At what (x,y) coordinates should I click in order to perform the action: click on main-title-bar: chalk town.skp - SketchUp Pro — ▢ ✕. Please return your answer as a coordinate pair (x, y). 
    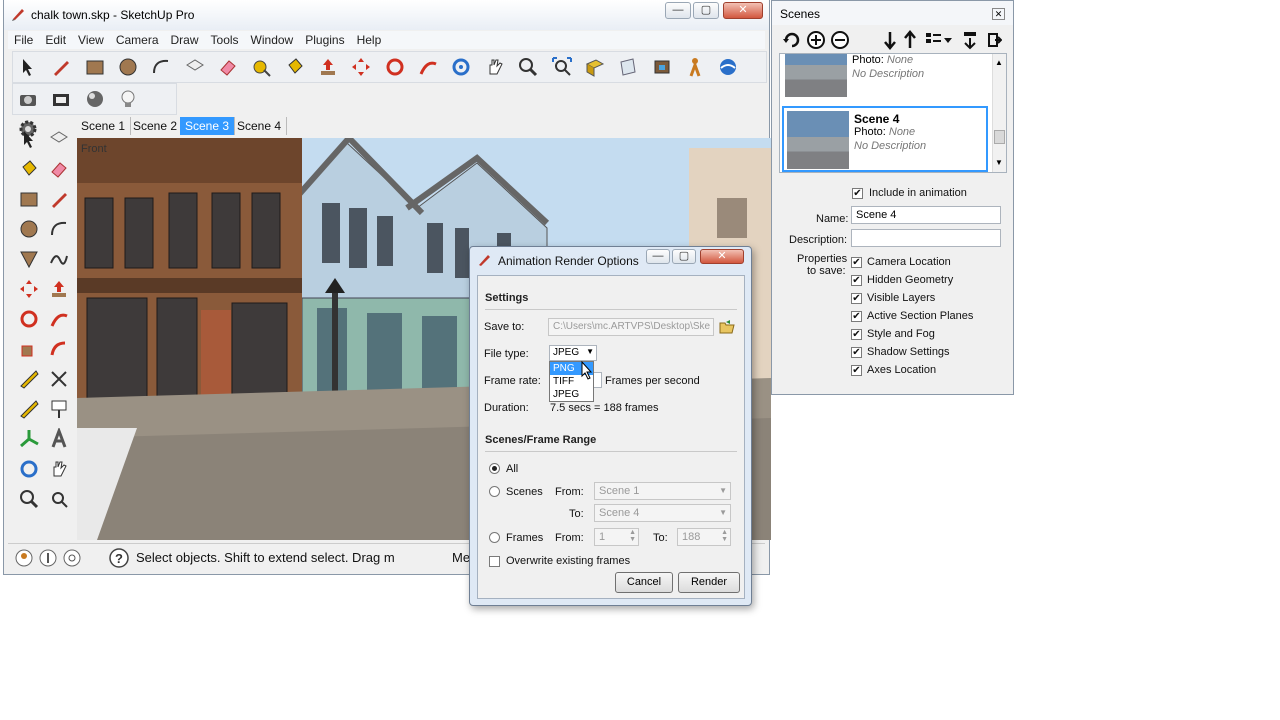
    Looking at the image, I should click on (386, 15).